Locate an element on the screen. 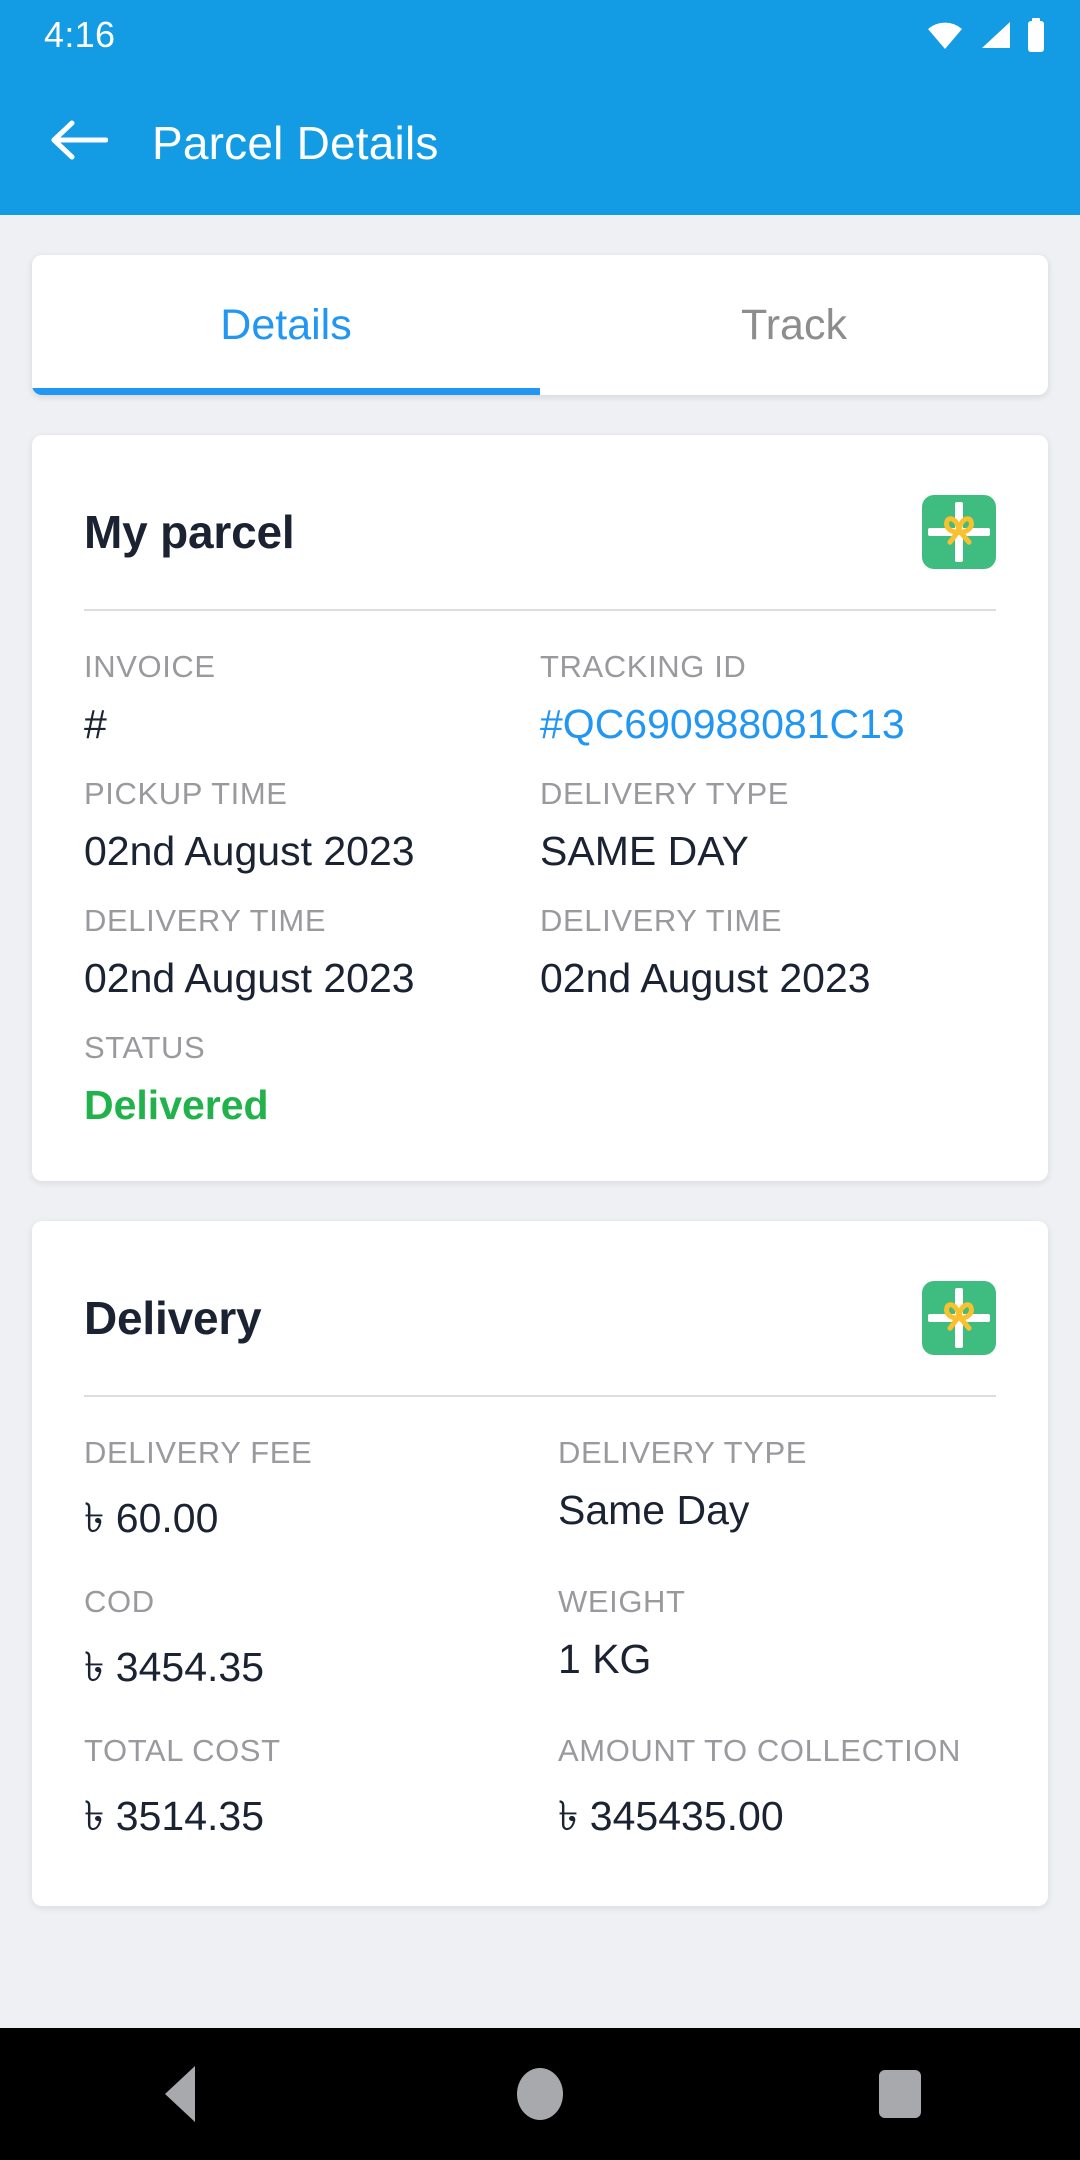 The image size is (1080, 2160). field-row: COD ৳ 3454.35 WEIGHT 1 KG is located at coordinates (540, 1630).